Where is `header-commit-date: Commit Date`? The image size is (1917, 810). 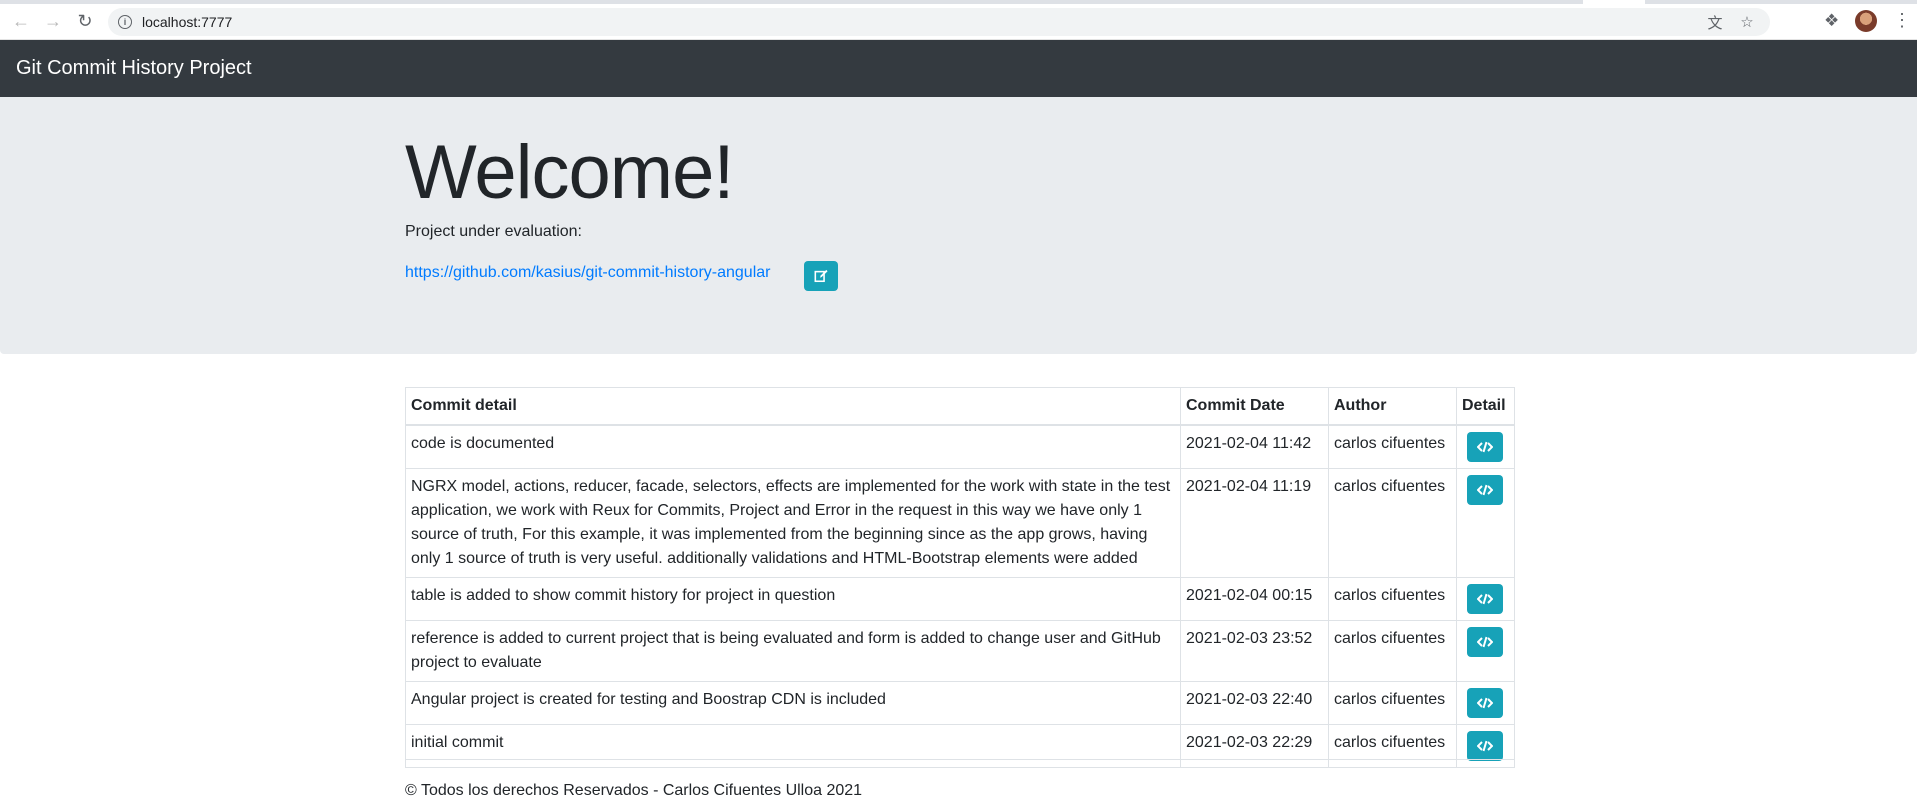 header-commit-date: Commit Date is located at coordinates (1254, 406).